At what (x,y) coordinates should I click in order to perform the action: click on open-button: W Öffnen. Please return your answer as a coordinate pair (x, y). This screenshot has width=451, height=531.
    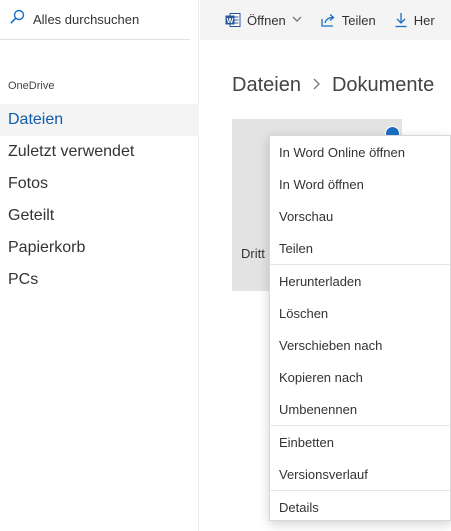
    Looking at the image, I should click on (263, 20).